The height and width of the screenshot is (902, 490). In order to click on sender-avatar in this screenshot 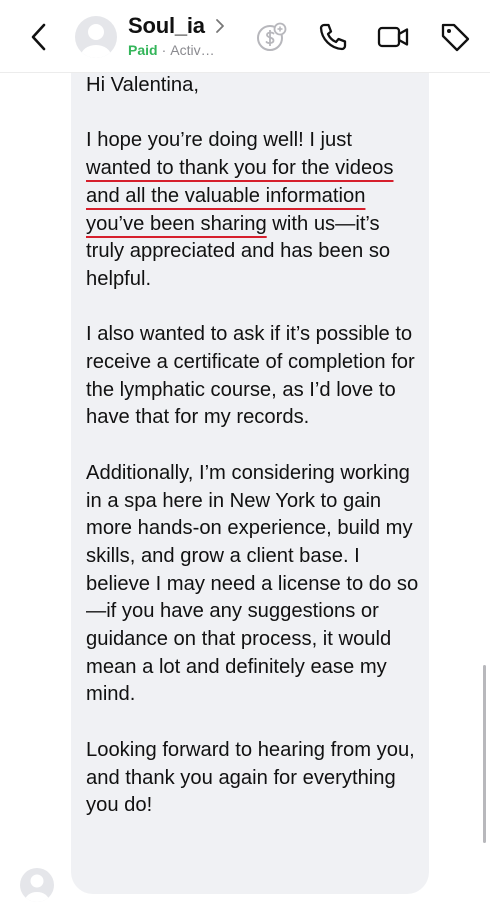, I will do `click(37, 885)`.